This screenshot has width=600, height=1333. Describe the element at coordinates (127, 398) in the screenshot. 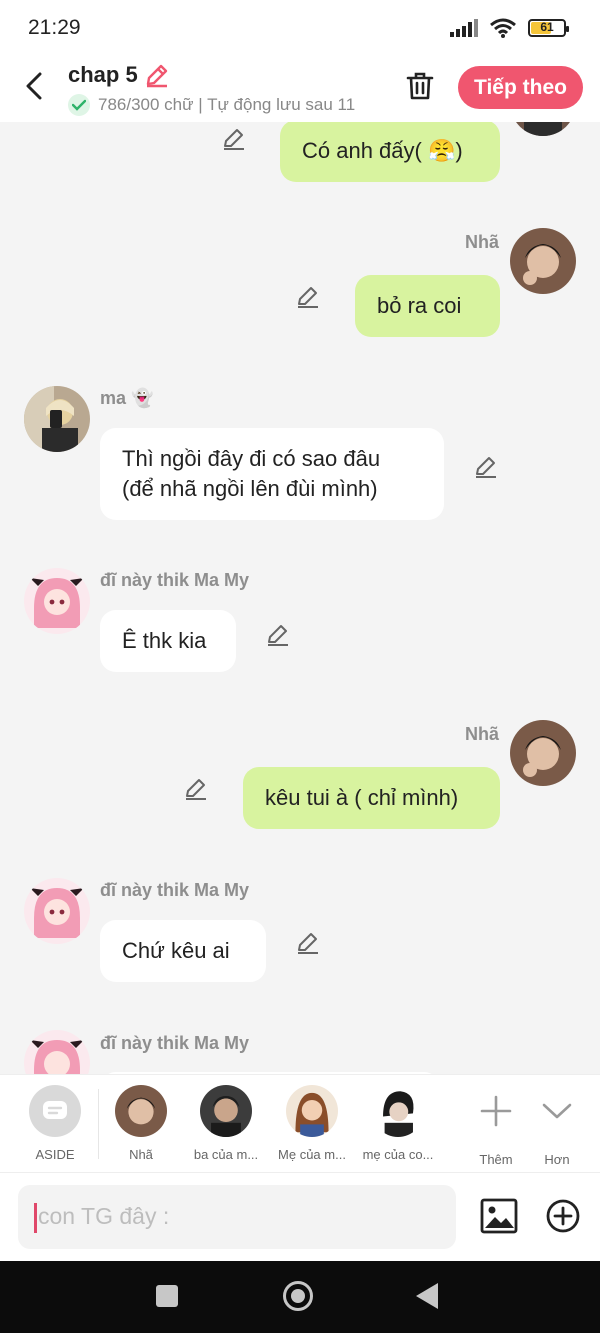

I see `sender-name: ma 👻` at that location.